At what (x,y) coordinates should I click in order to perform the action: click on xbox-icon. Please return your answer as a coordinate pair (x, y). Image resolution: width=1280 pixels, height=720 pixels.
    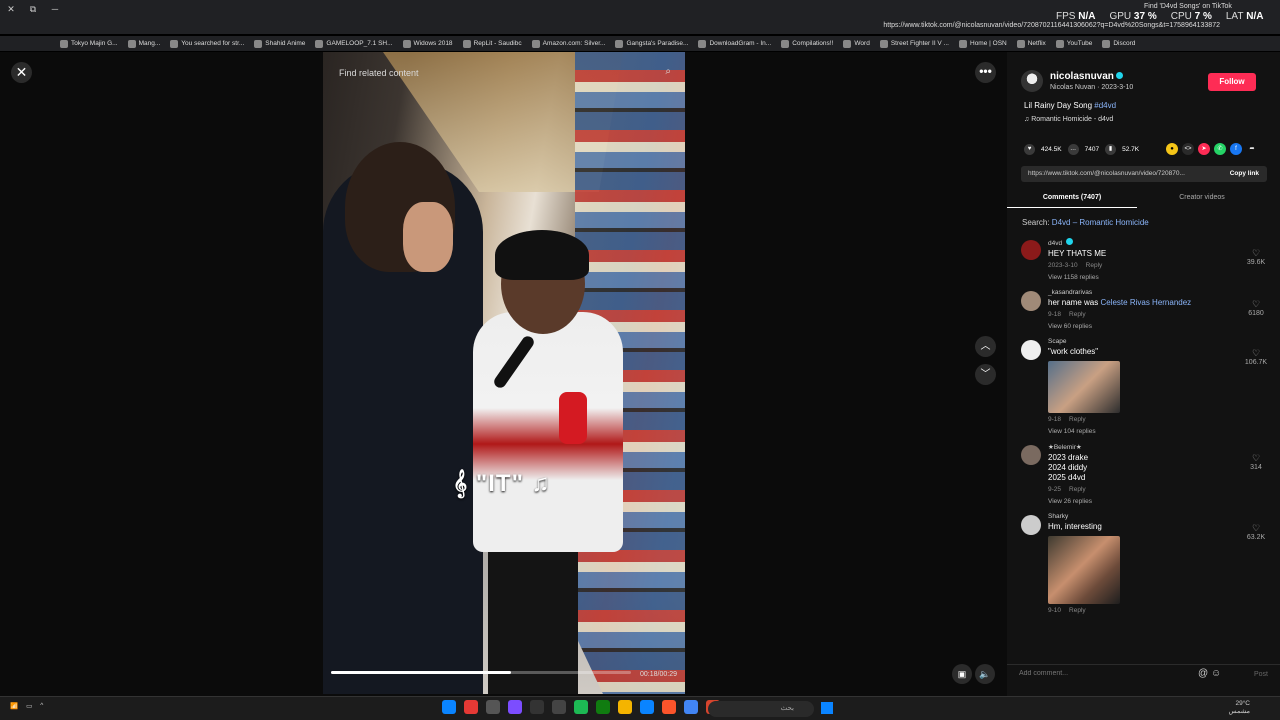
    Looking at the image, I should click on (603, 707).